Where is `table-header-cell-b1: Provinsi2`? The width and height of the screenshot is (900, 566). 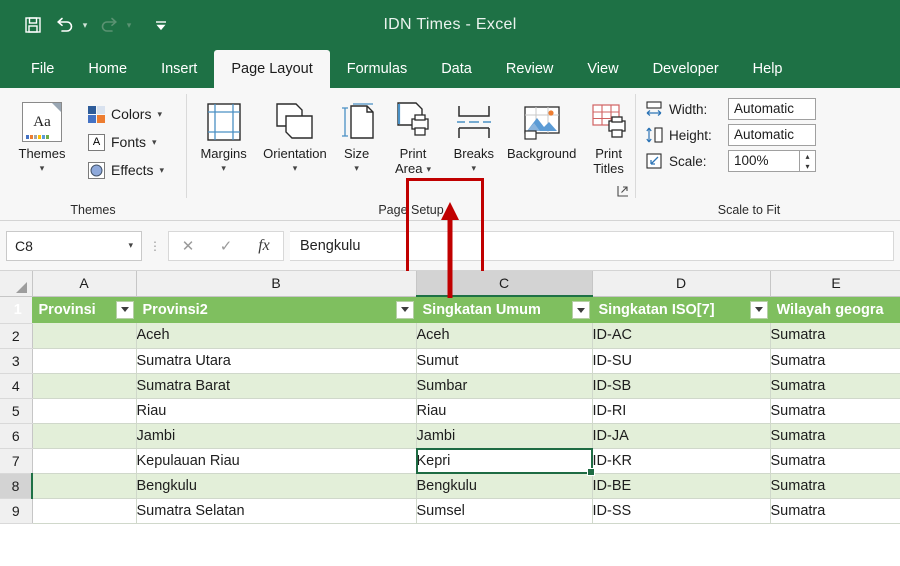
table-header-cell-b1: Provinsi2 is located at coordinates (276, 309).